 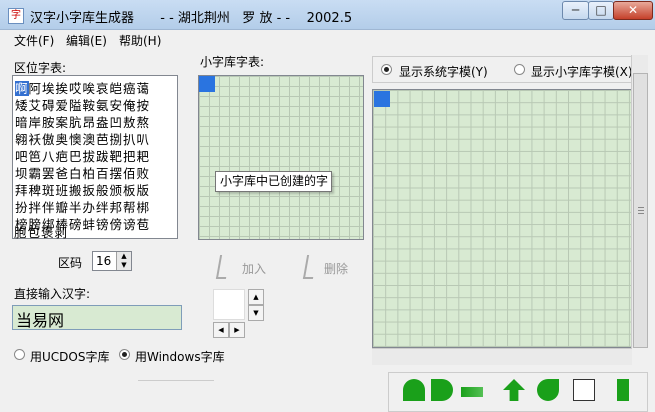 What do you see at coordinates (252, 18) in the screenshot?
I see `window-subtitle: - - 湖北荆州 罗 放 - - 2002.5` at bounding box center [252, 18].